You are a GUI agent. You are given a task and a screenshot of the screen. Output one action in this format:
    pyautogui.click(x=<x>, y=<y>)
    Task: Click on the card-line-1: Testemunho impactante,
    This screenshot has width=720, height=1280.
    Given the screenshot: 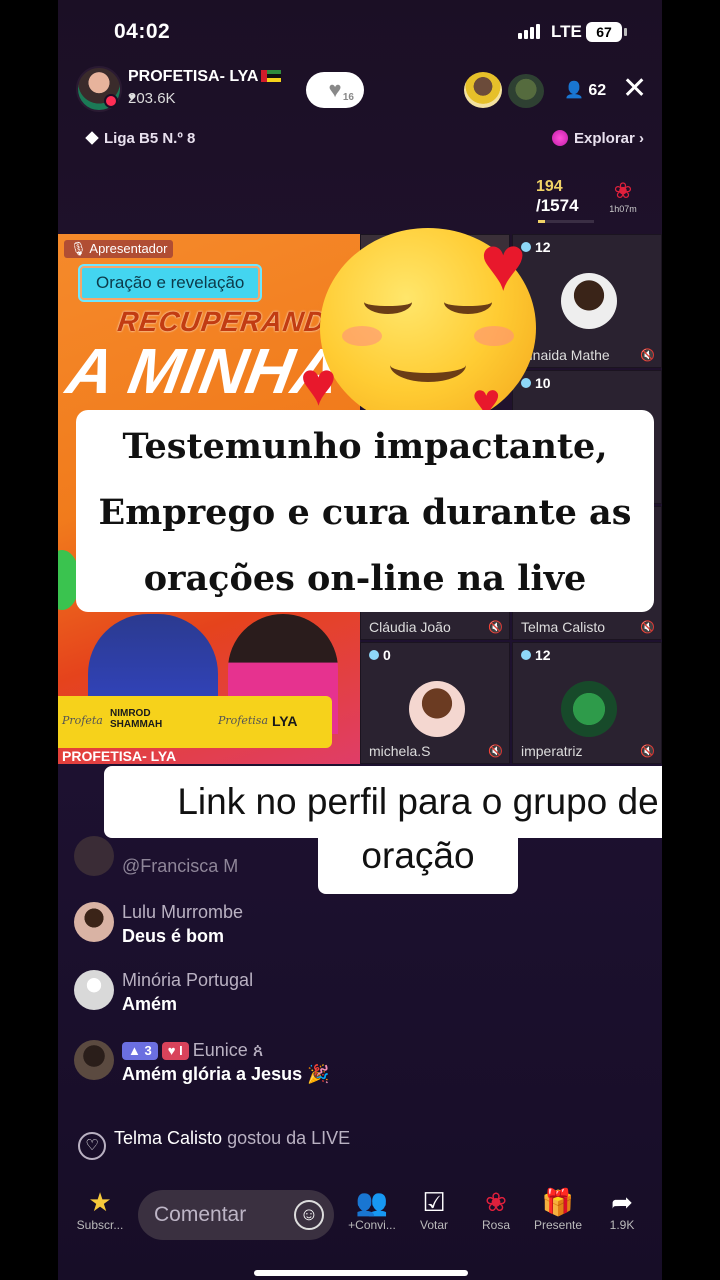 What is the action you would take?
    pyautogui.click(x=365, y=446)
    